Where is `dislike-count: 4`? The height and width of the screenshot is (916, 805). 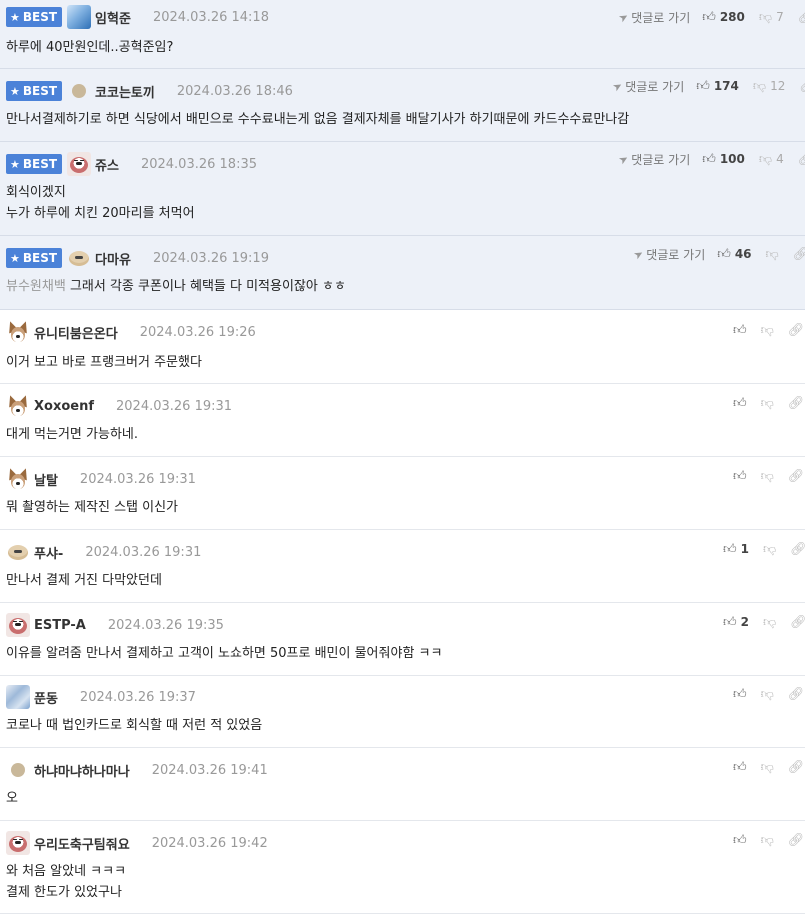 dislike-count: 4 is located at coordinates (780, 159).